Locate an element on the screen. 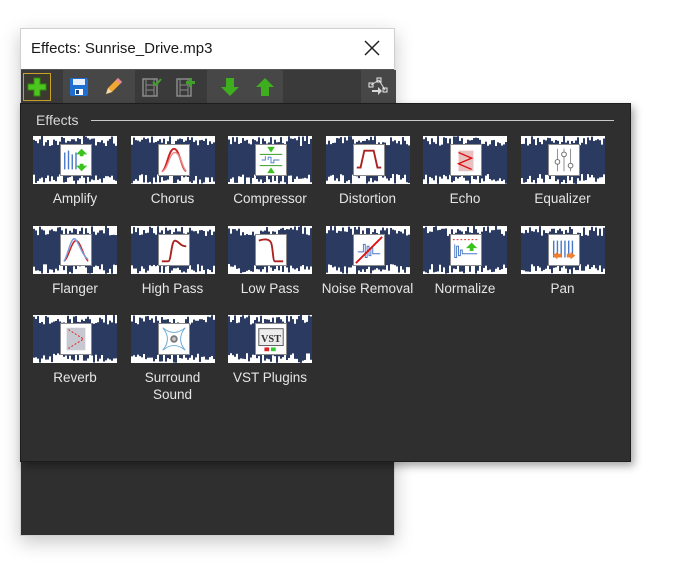 The image size is (680, 569). save-button is located at coordinates (79, 87).